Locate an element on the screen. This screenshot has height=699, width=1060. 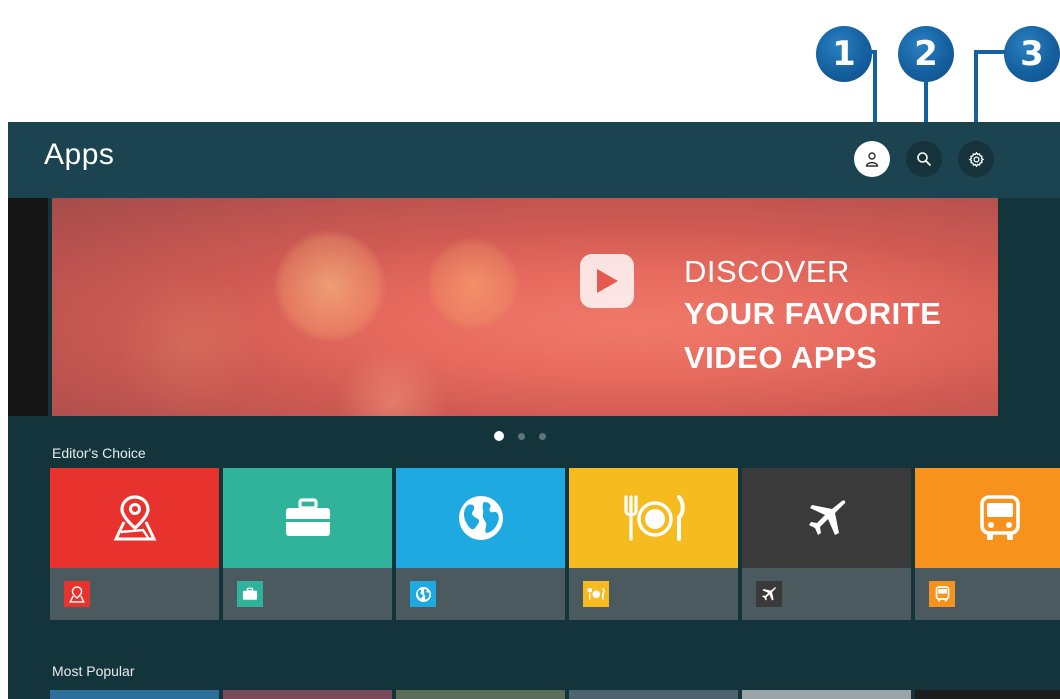
play-icon is located at coordinates (607, 281).